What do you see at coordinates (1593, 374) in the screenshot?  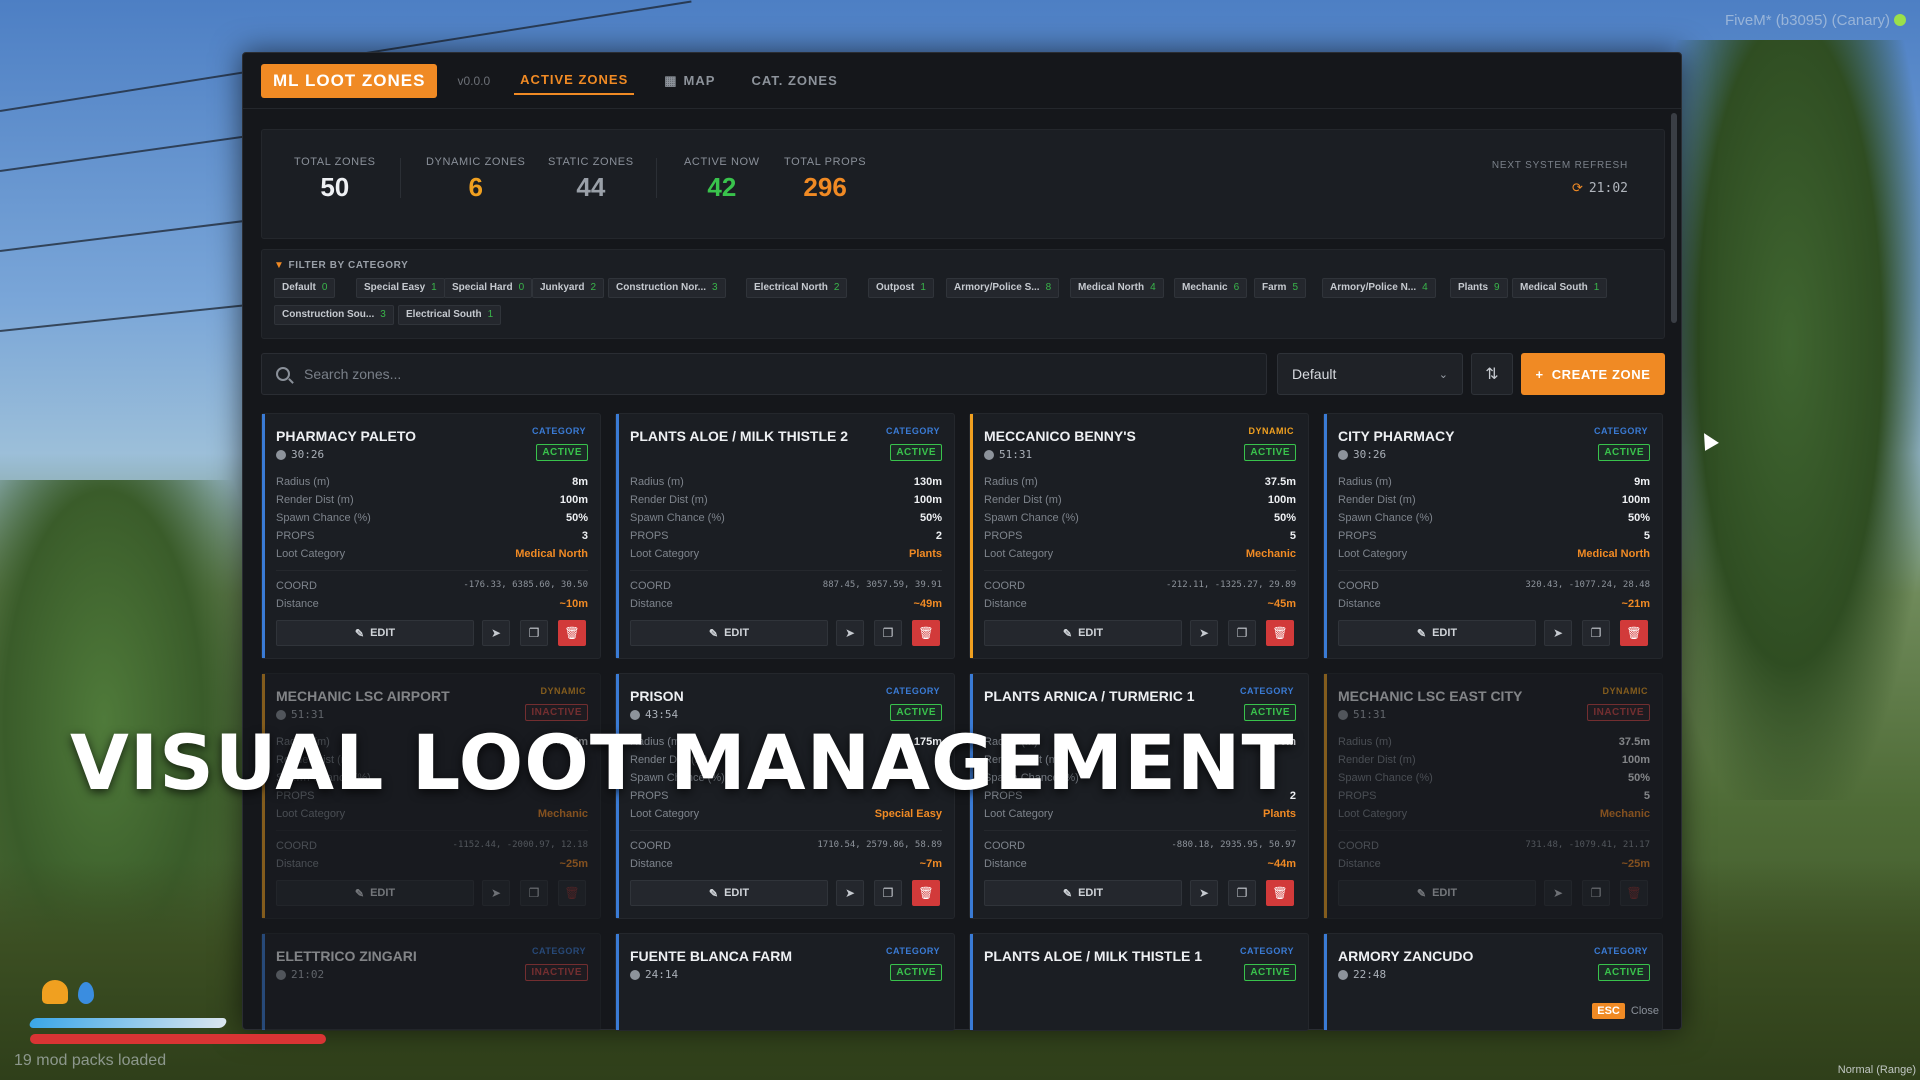 I see `create-zone-button: + CREATE ZONE` at bounding box center [1593, 374].